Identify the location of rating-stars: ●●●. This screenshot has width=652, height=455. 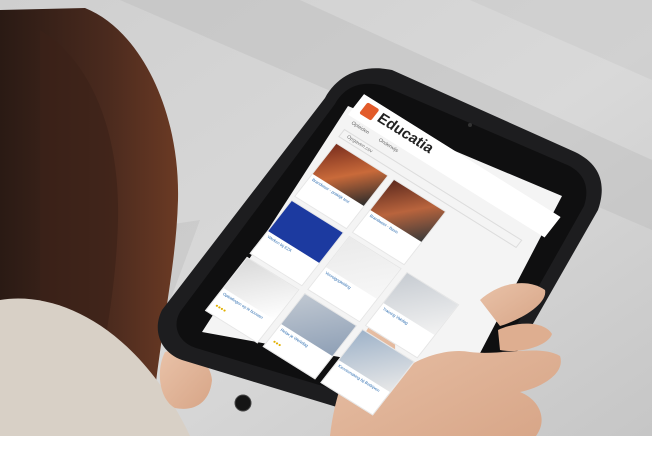
(277, 343).